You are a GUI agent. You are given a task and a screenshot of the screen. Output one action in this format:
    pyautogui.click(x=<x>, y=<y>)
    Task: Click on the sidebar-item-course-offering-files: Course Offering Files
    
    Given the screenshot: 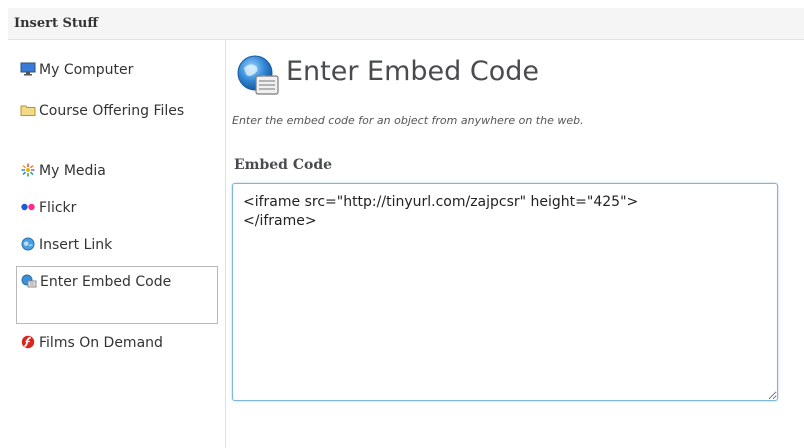 What is the action you would take?
    pyautogui.click(x=117, y=111)
    